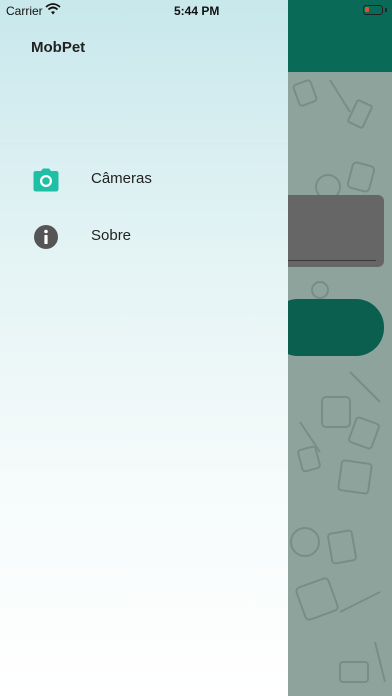 The height and width of the screenshot is (696, 392). I want to click on wifi-icon, so click(53, 9).